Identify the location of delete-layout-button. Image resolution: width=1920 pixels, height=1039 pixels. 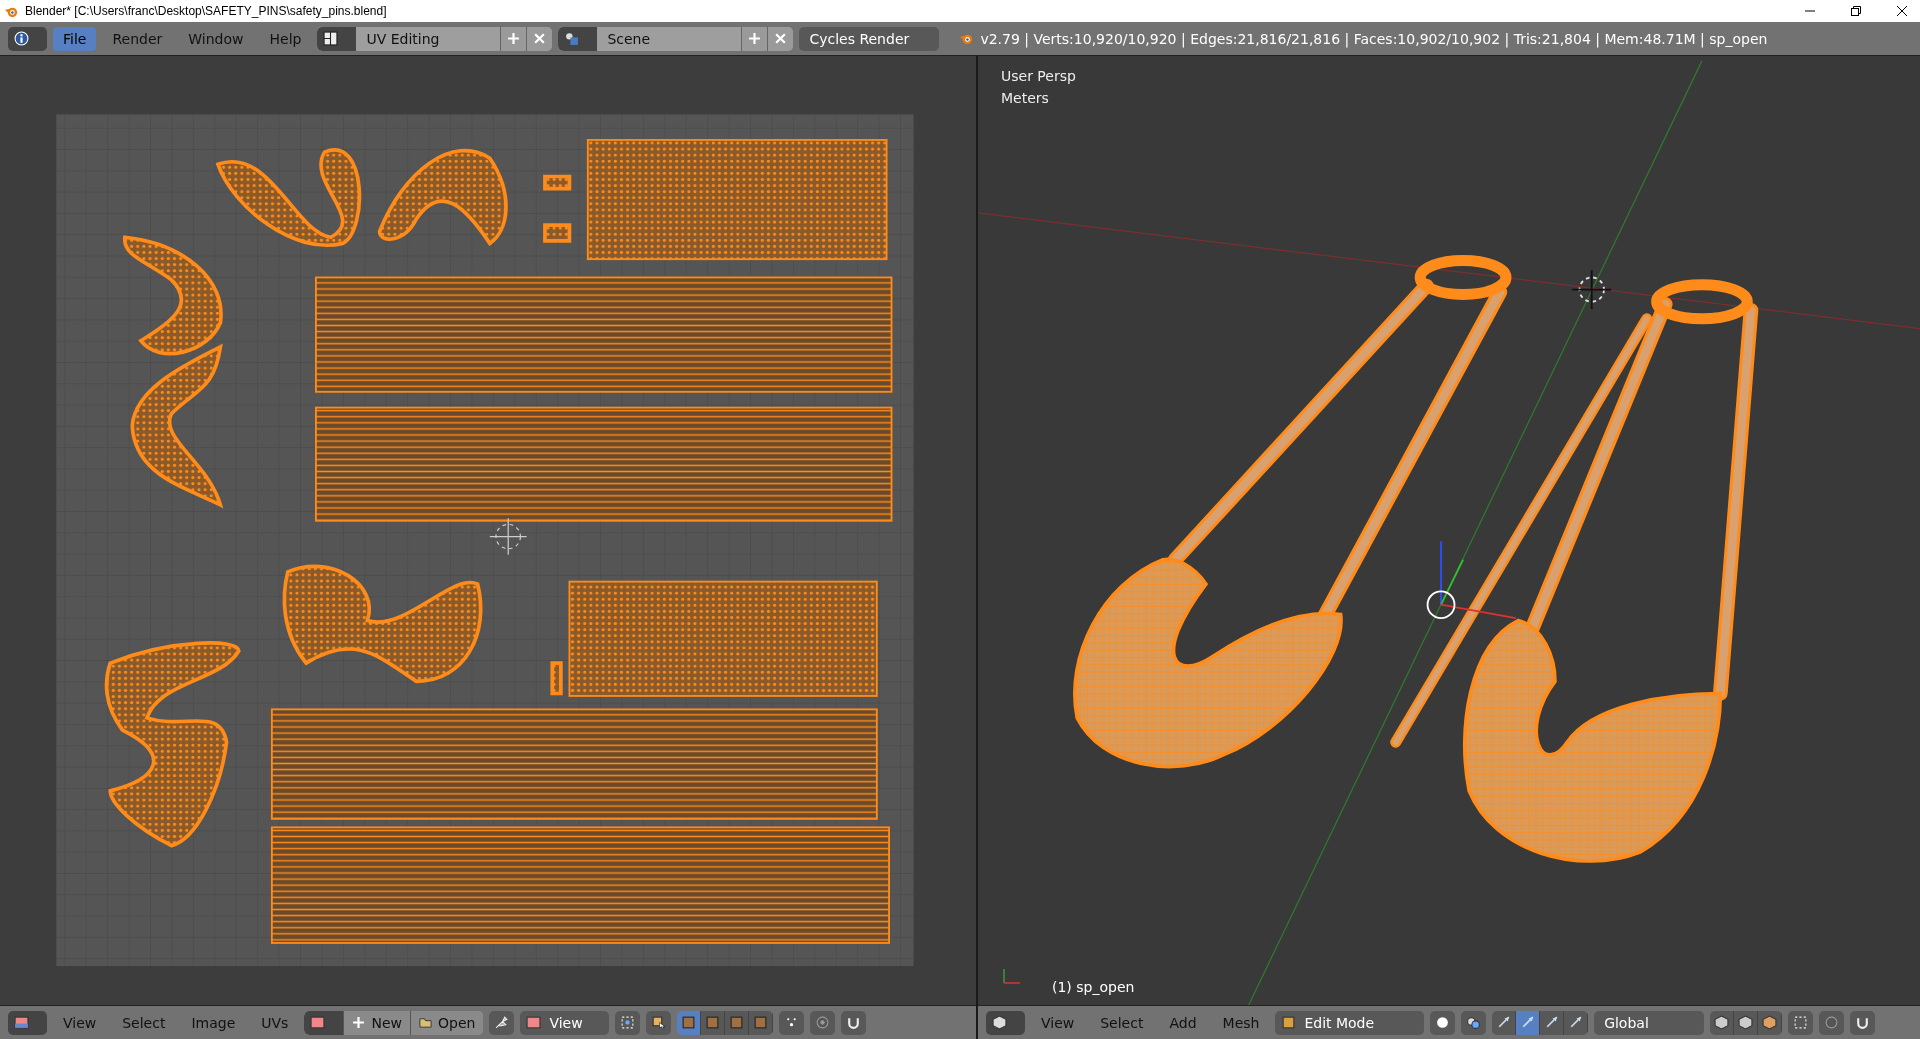
(539, 38).